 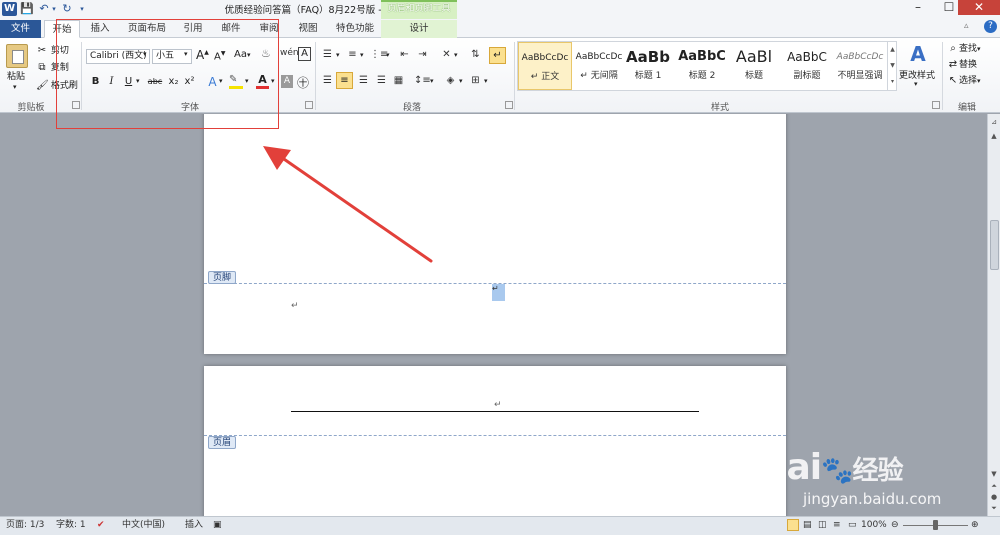 I want to click on decrease-indent-icon: ⇤, so click(x=404, y=55).